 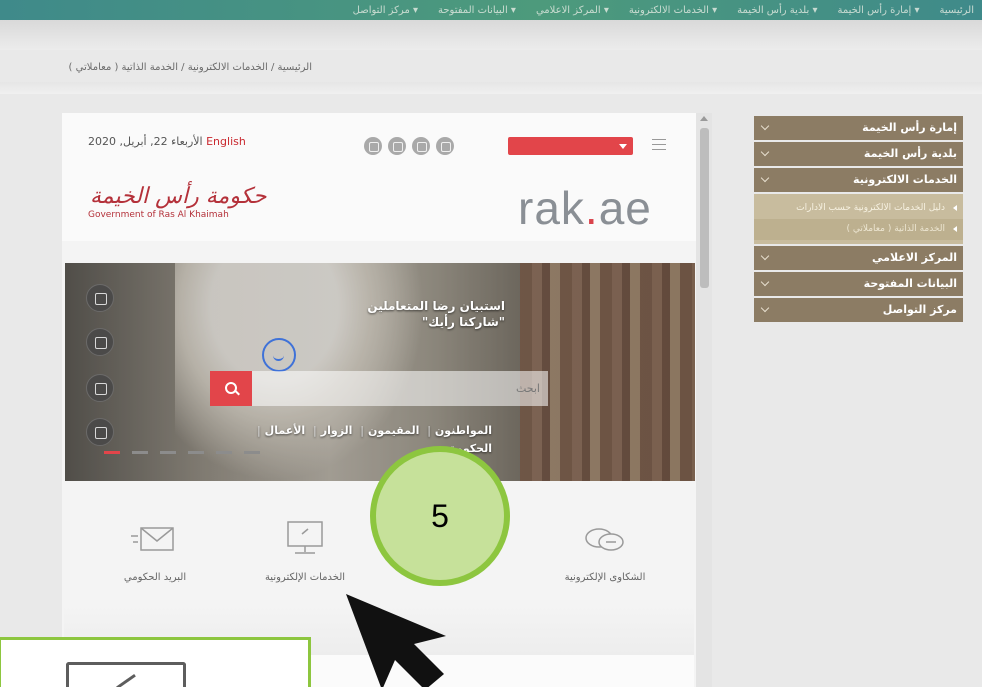 What do you see at coordinates (919, 309) in the screenshot?
I see `menu-item-label: مركز التواصل` at bounding box center [919, 309].